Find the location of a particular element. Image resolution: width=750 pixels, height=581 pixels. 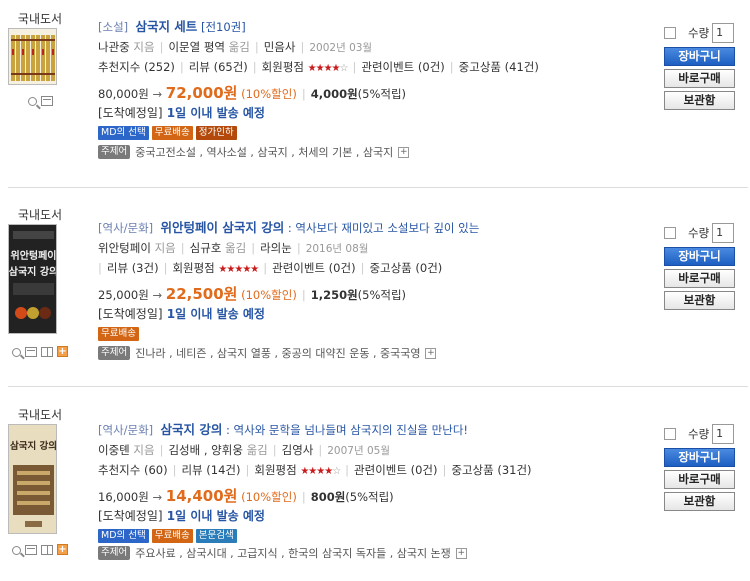

book-tools: + is located at coordinates (40, 549).